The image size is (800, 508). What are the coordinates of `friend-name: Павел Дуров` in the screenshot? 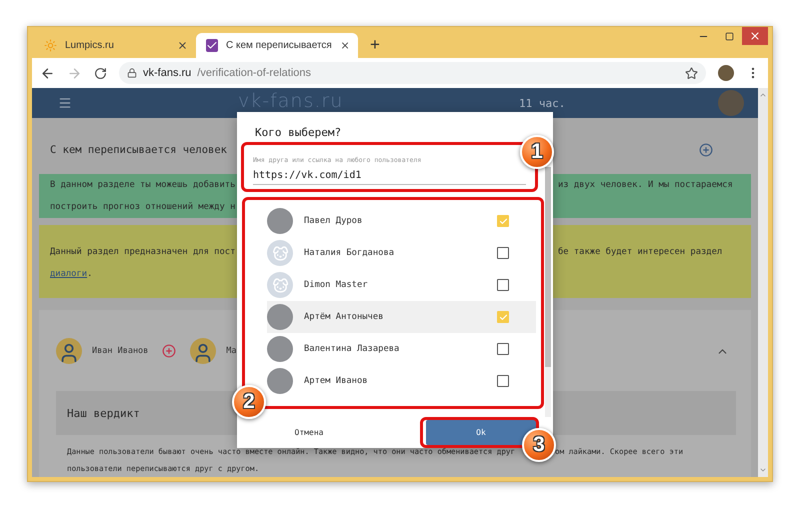 It's located at (334, 221).